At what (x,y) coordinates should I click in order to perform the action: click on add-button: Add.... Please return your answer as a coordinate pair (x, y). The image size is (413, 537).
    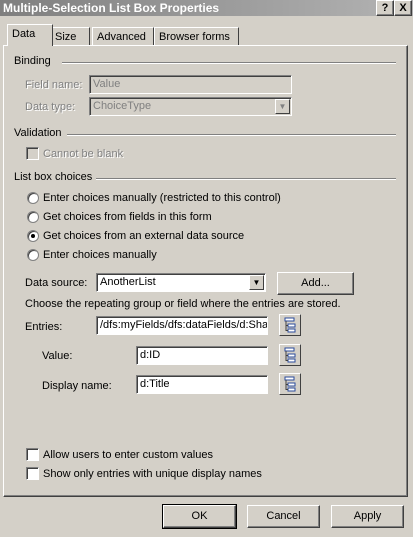
    Looking at the image, I should click on (315, 283).